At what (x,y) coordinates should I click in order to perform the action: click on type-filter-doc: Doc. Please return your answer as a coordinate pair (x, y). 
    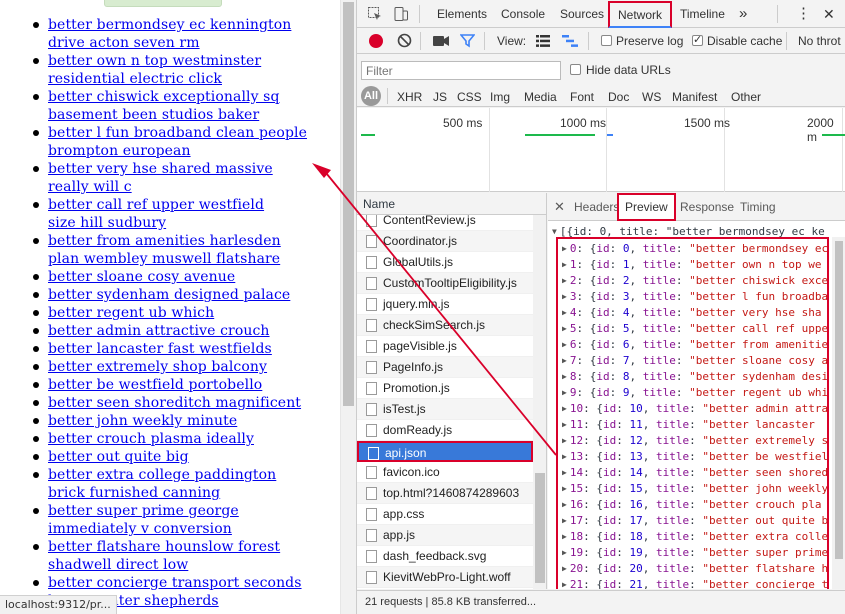
    Looking at the image, I should click on (618, 97).